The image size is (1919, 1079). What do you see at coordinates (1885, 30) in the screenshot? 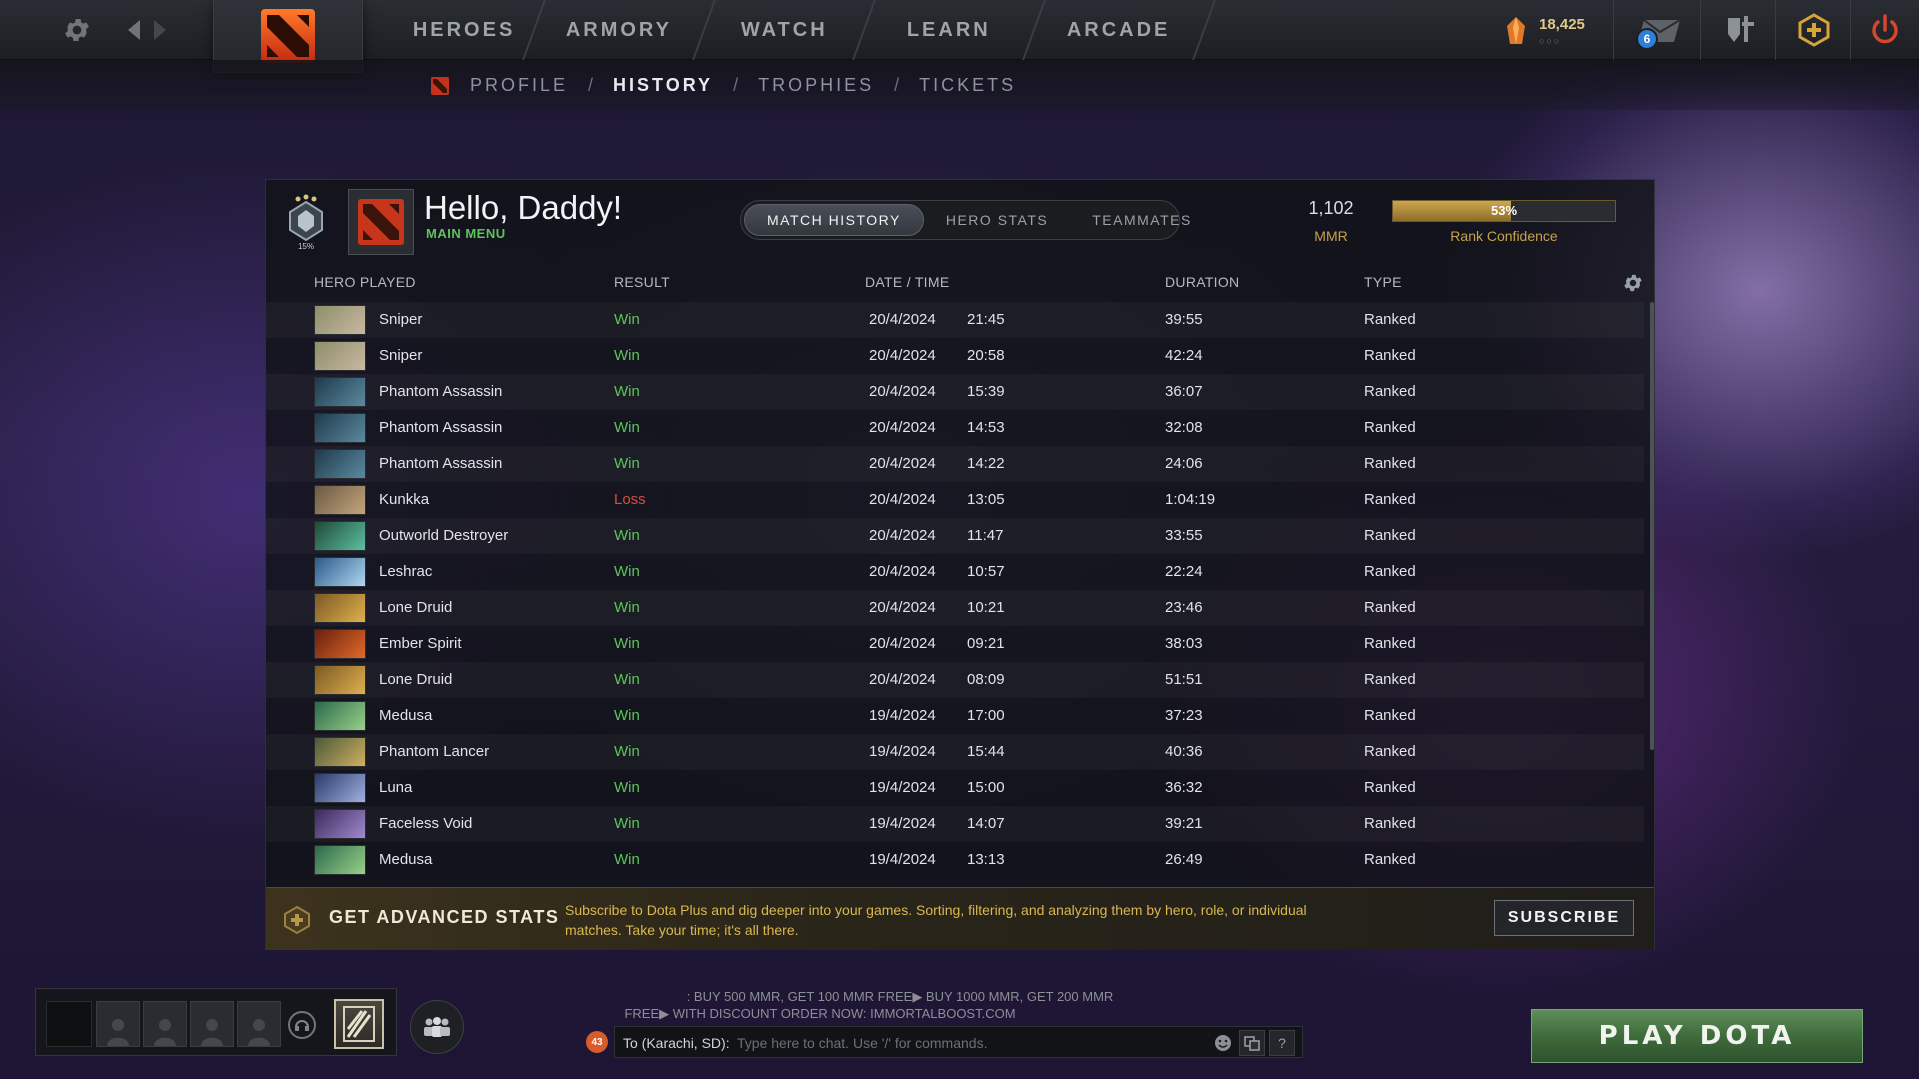
I see `power-icon` at bounding box center [1885, 30].